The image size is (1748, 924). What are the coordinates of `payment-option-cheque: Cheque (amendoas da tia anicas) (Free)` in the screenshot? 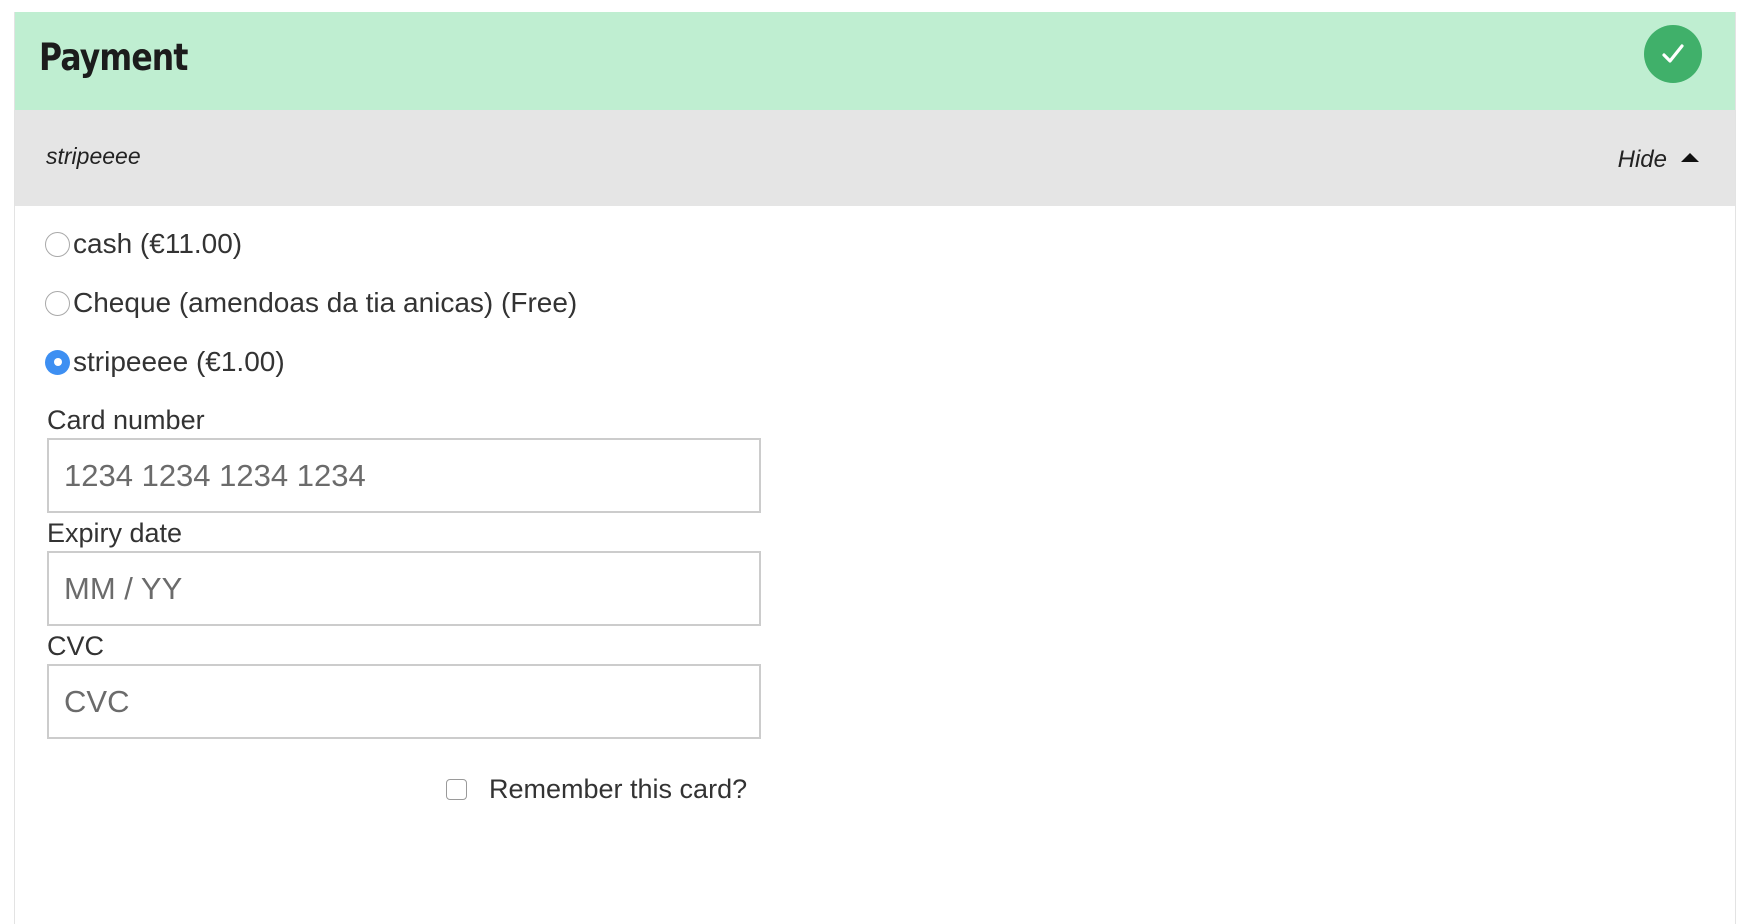 It's located at (311, 303).